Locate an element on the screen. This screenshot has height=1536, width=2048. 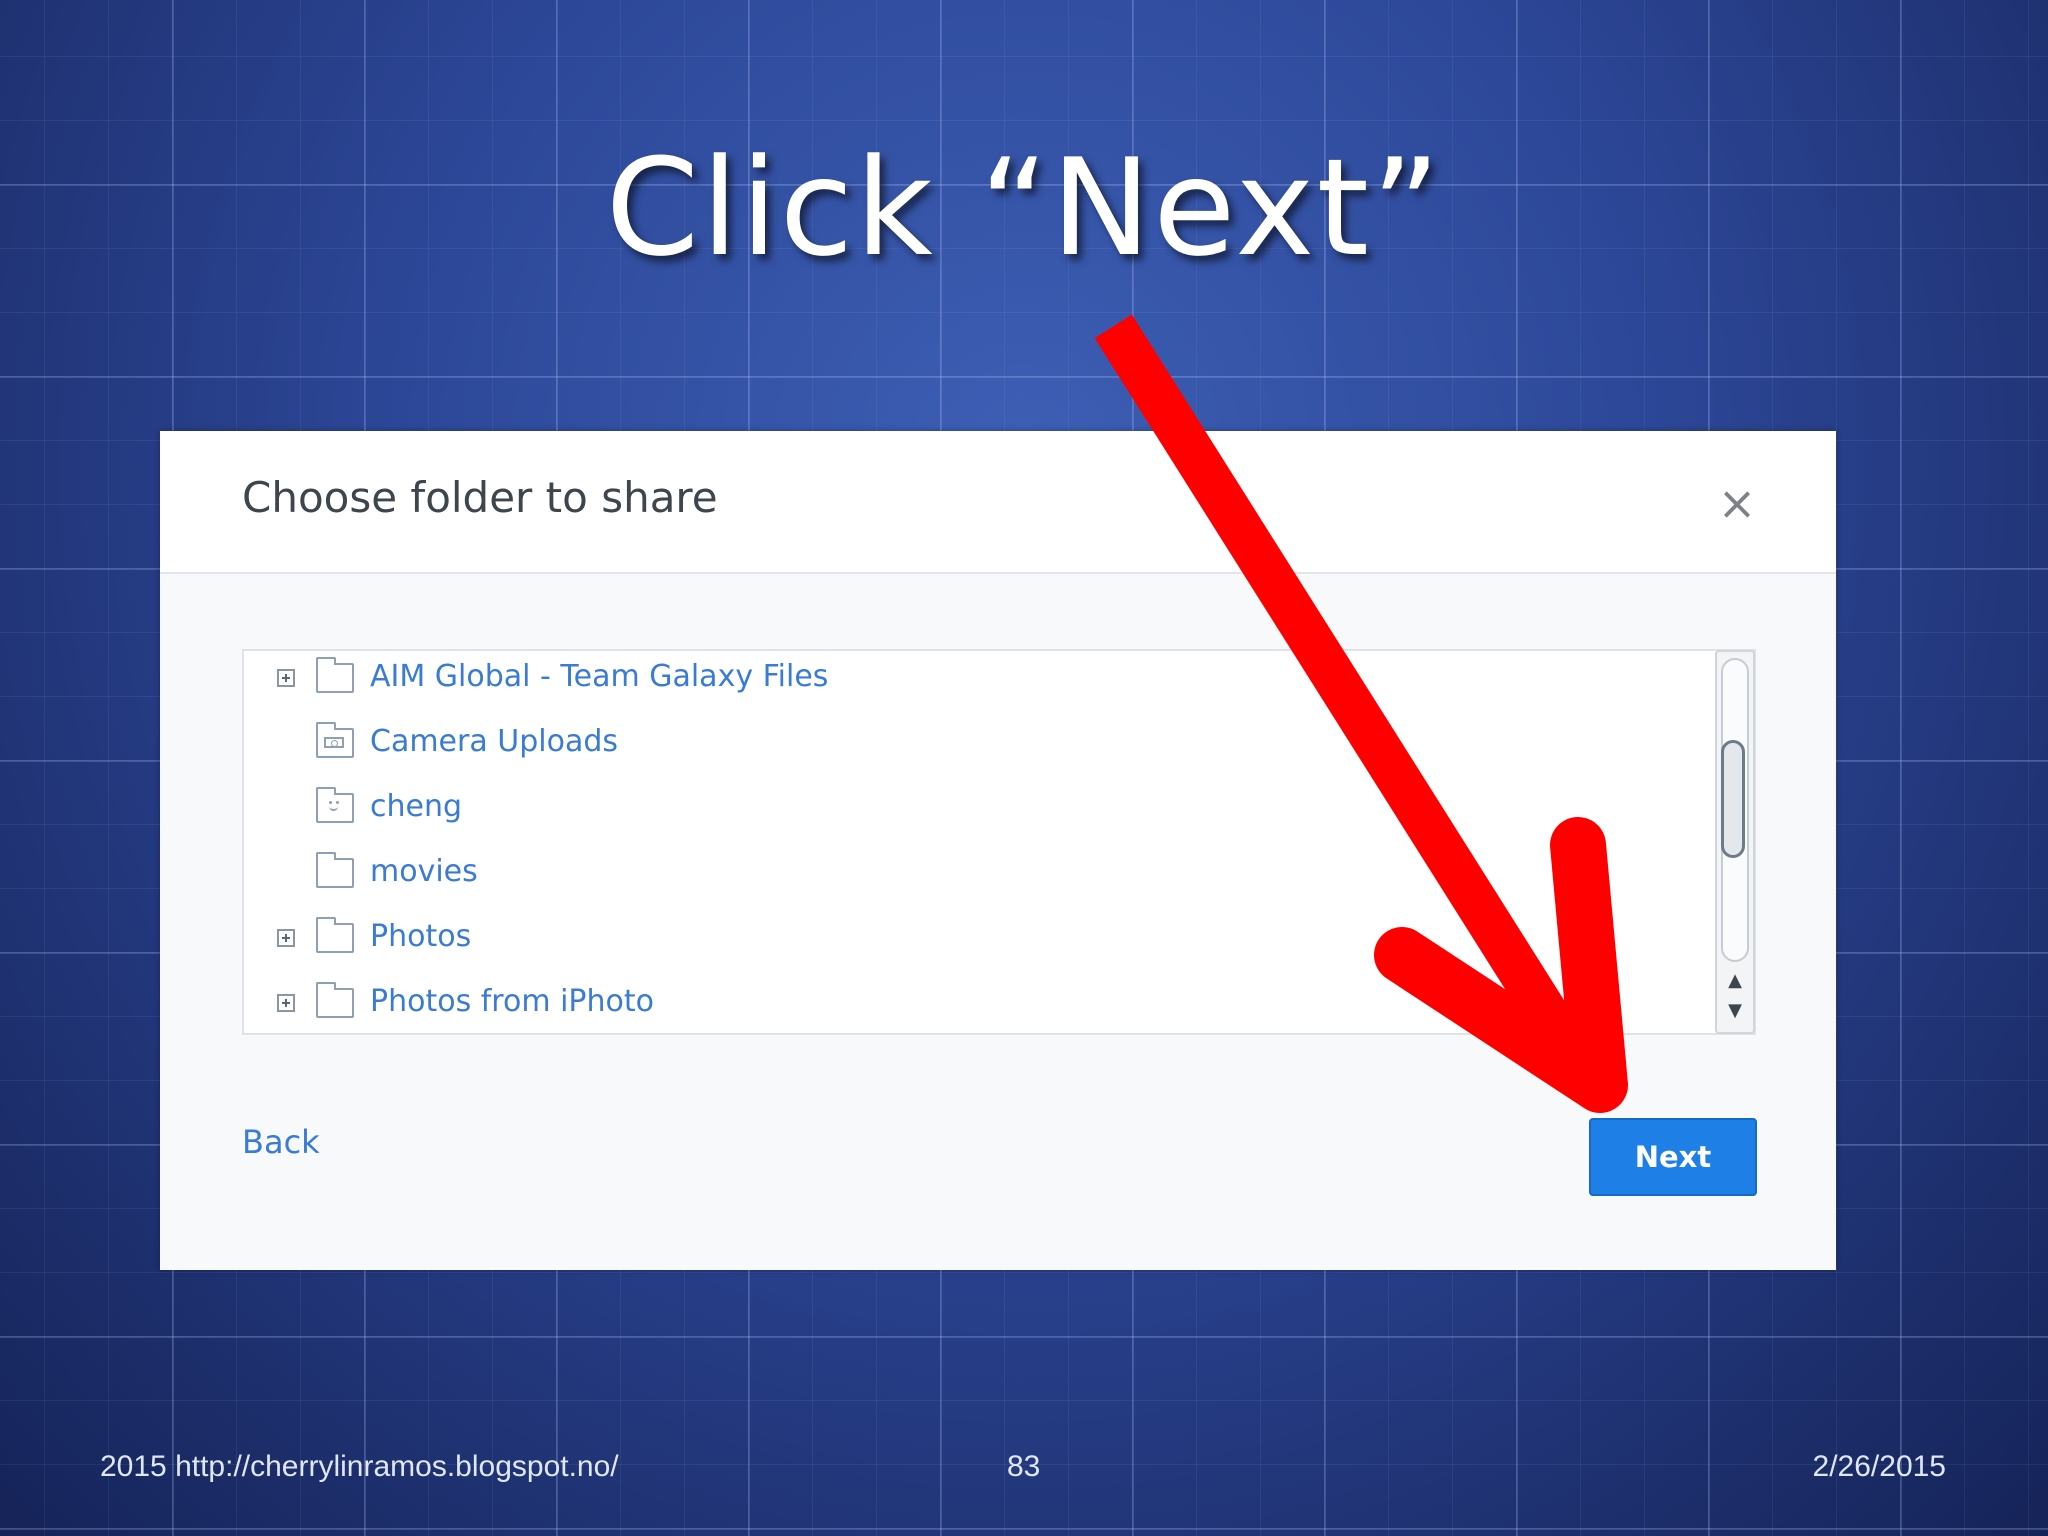
tree-row-photos-from-iphoto: Photos from iPhoto is located at coordinates (944, 1004).